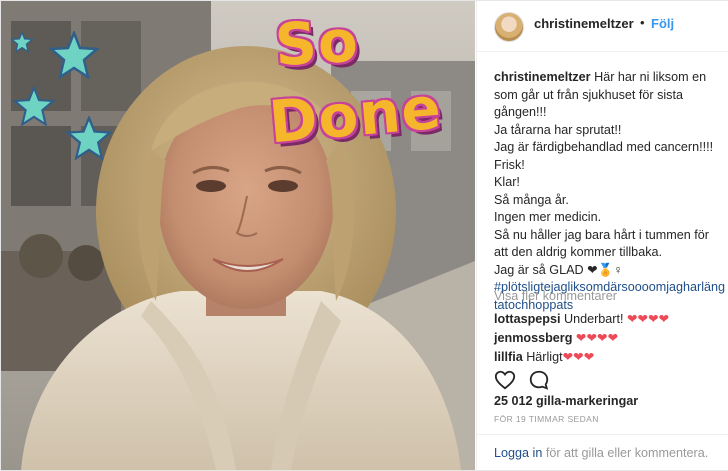  I want to click on comment-row: lillfia Härligt❤❤❤, so click(544, 356).